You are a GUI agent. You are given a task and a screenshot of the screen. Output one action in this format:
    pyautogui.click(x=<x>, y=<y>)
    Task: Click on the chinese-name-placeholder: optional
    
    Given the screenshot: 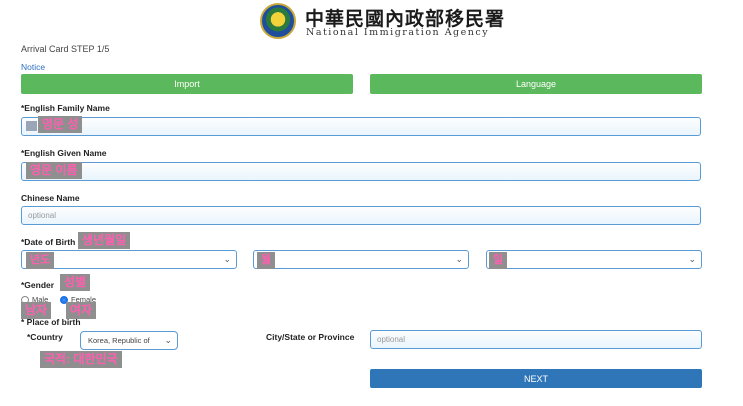 What is the action you would take?
    pyautogui.click(x=42, y=215)
    